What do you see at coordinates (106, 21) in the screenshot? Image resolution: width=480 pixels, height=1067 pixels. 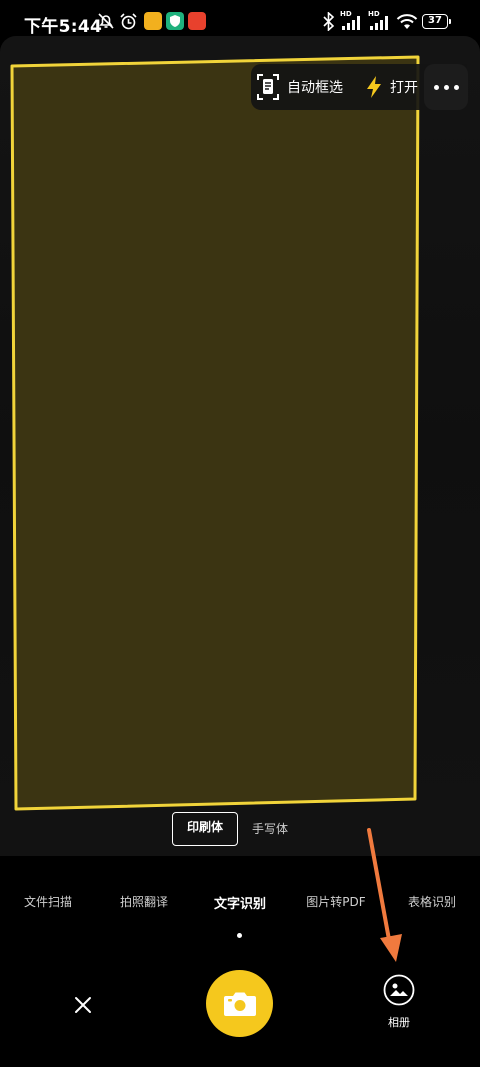 I see `notification-off-icon` at bounding box center [106, 21].